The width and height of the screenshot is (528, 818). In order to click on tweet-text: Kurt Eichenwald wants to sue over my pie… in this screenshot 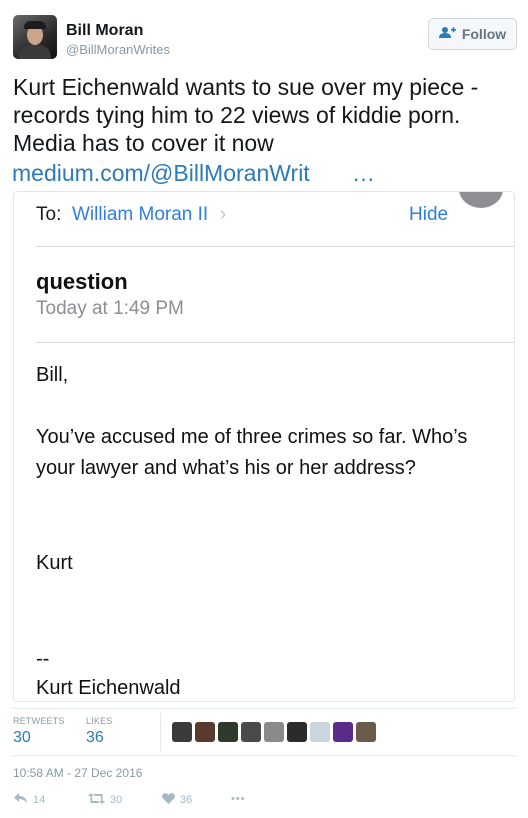, I will do `click(246, 115)`.